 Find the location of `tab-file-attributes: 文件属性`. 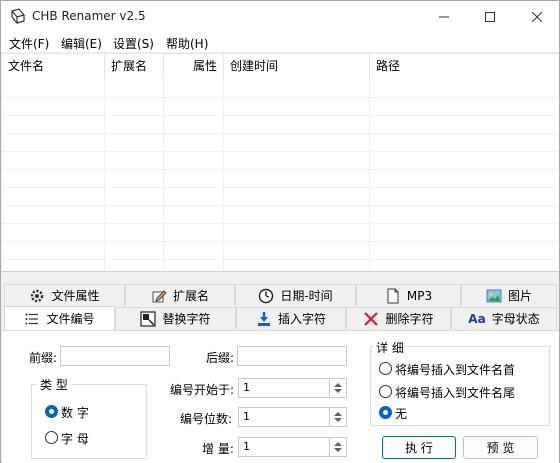

tab-file-attributes: 文件属性 is located at coordinates (64, 295).